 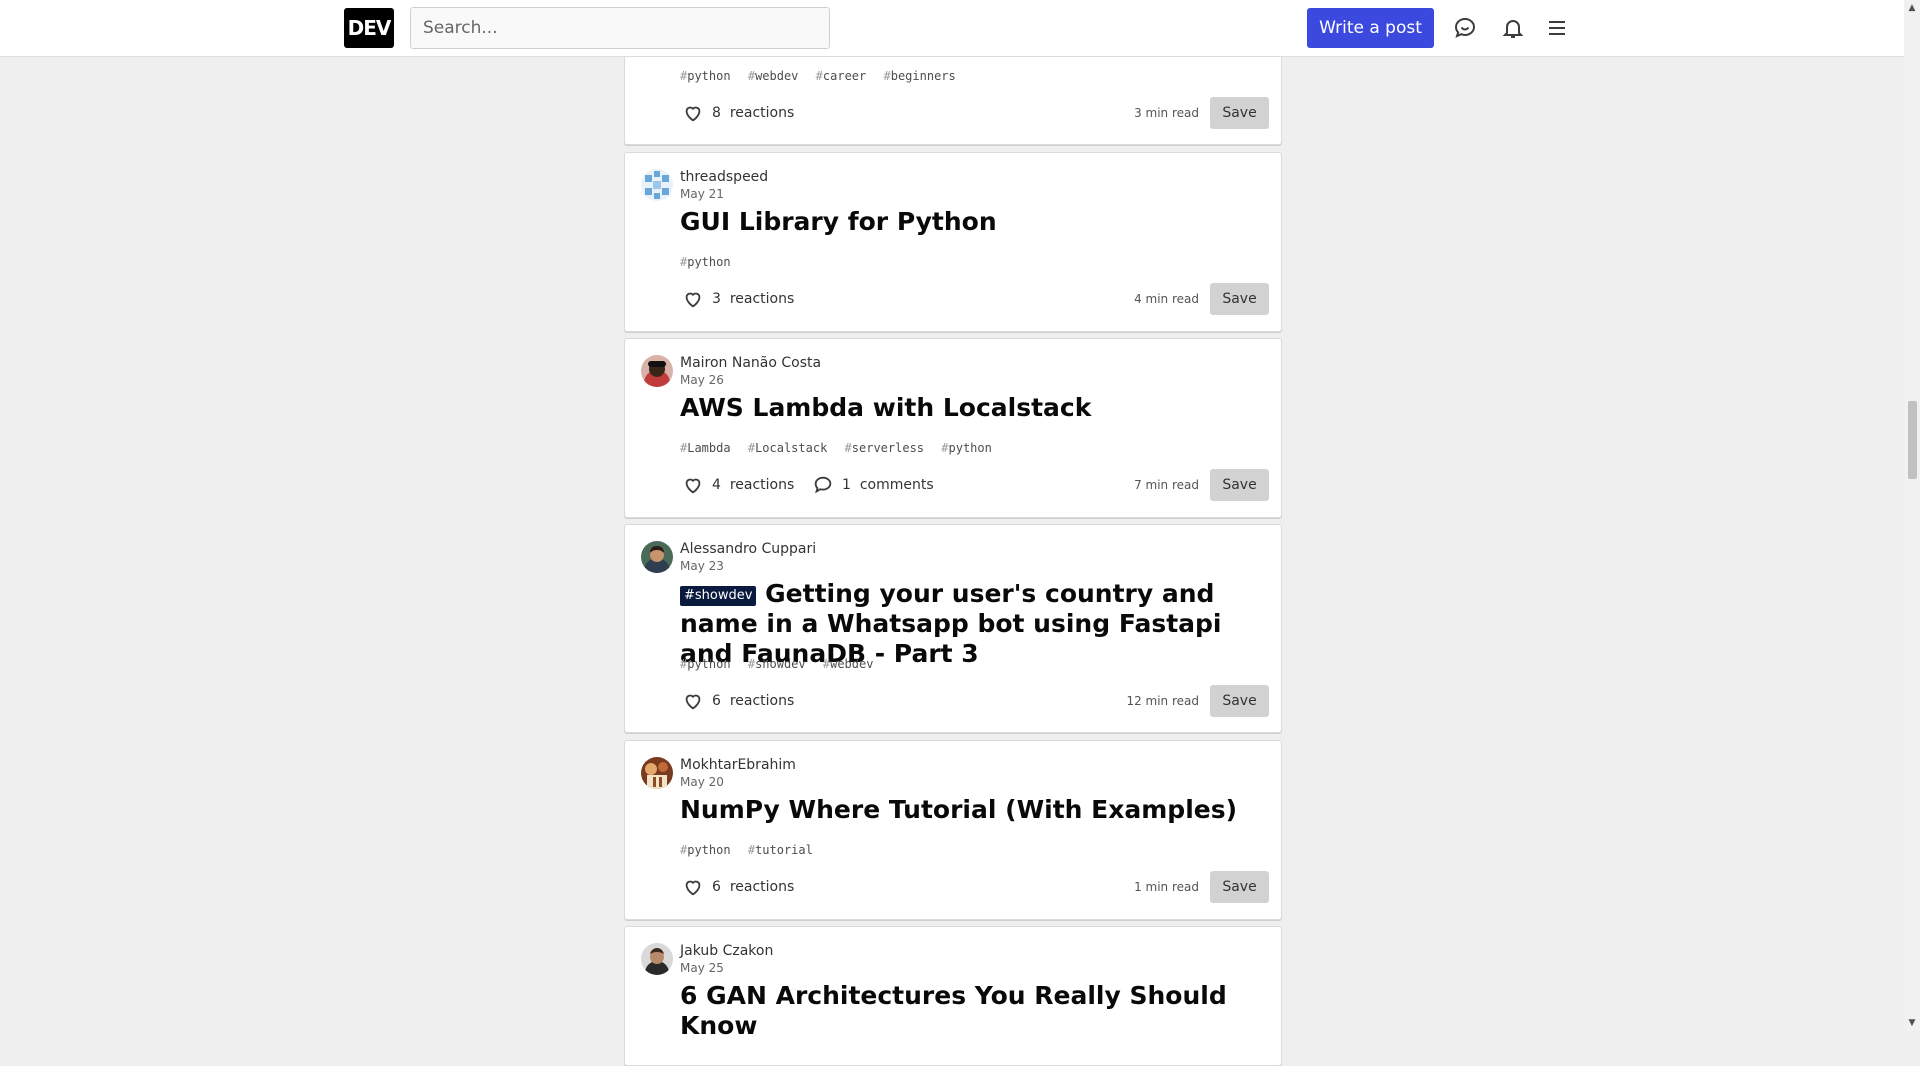 I want to click on article-footer: 3 reactions 4 min read Save, so click(x=974, y=299).